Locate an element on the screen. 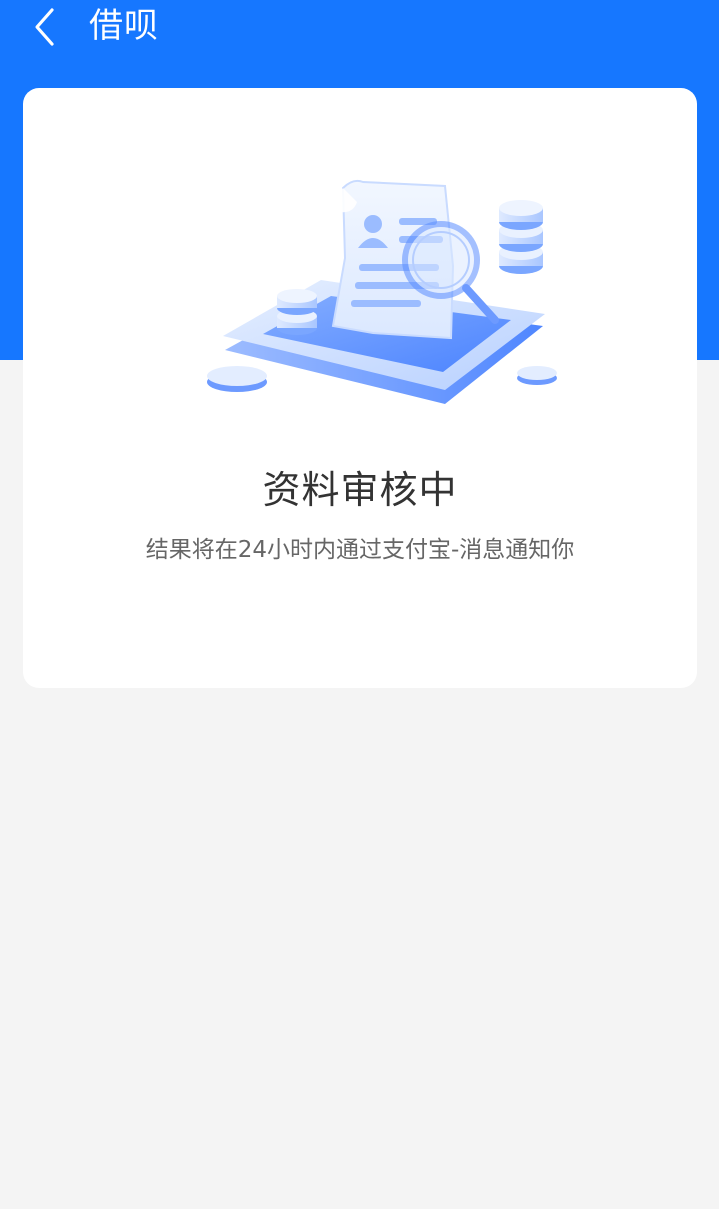 The height and width of the screenshot is (1209, 719). nav-bar: 借呗 is located at coordinates (359, 28).